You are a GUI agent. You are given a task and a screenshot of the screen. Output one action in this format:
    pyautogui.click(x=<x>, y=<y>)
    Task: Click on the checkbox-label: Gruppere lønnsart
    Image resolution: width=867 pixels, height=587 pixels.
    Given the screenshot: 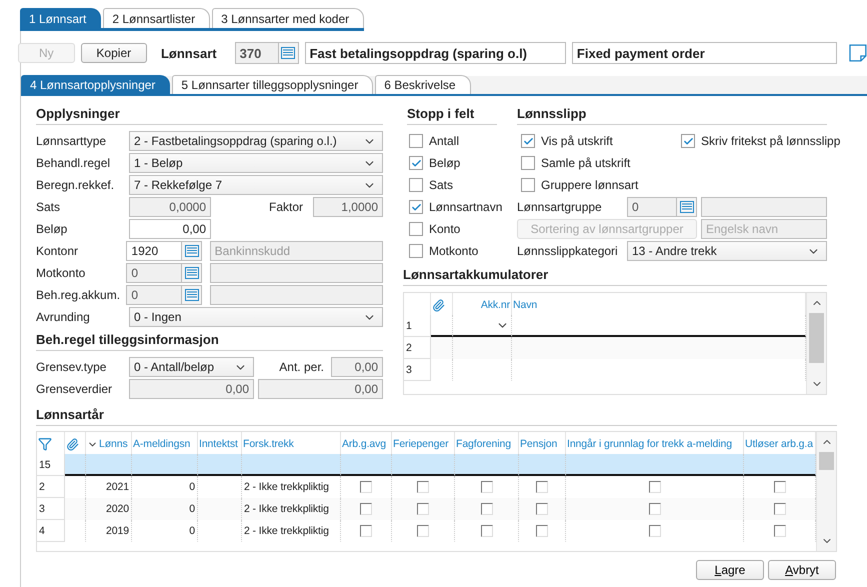 What is the action you would take?
    pyautogui.click(x=589, y=185)
    